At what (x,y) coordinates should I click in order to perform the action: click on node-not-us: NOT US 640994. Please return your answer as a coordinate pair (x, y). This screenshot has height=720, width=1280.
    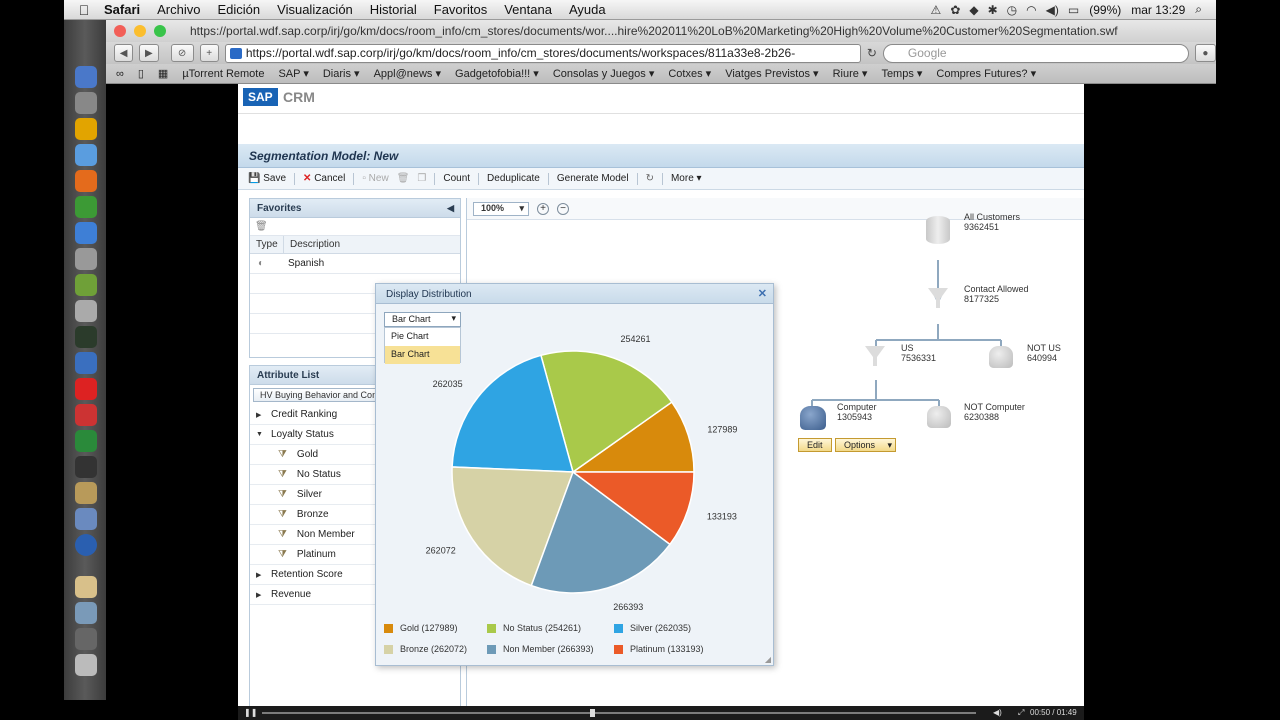
    Looking at the image, I should click on (1044, 353).